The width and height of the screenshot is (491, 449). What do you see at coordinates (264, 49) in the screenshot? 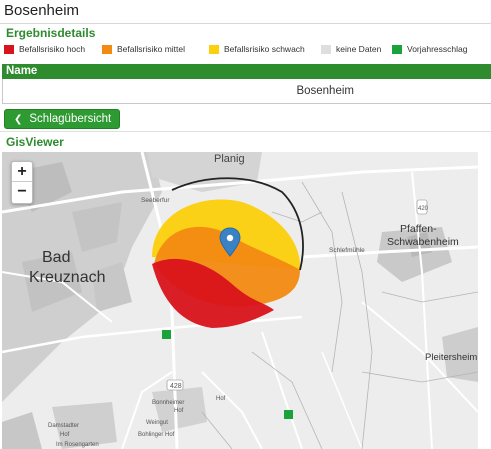
I see `legend-label: Befallsrisiko schwach` at bounding box center [264, 49].